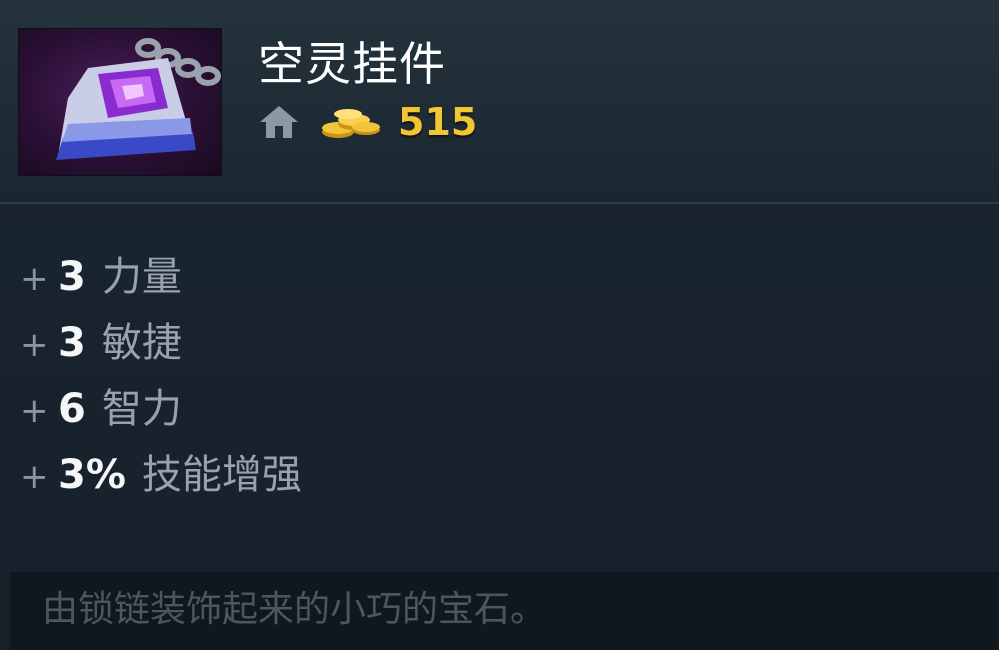 The height and width of the screenshot is (650, 999). I want to click on attribute-row: + 3% 技能增强, so click(470, 475).